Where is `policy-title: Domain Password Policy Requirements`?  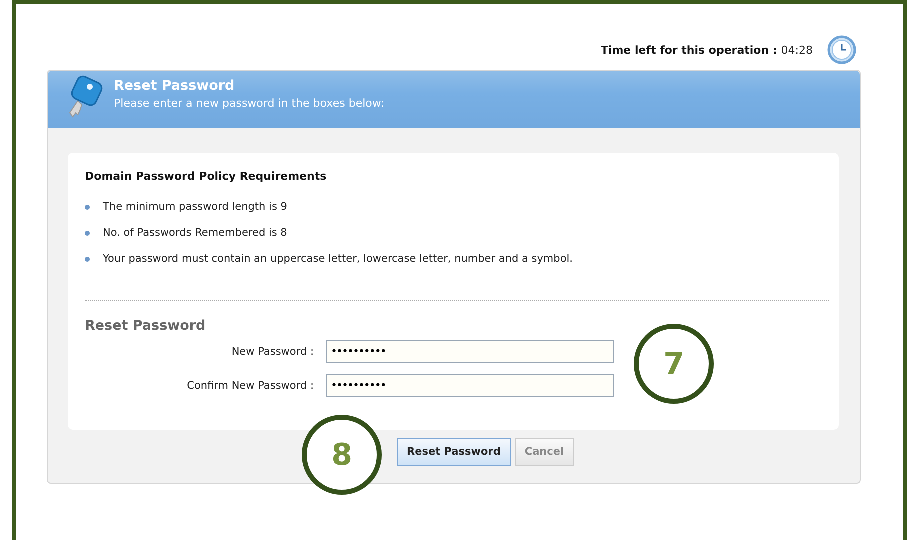
policy-title: Domain Password Policy Requirements is located at coordinates (206, 176).